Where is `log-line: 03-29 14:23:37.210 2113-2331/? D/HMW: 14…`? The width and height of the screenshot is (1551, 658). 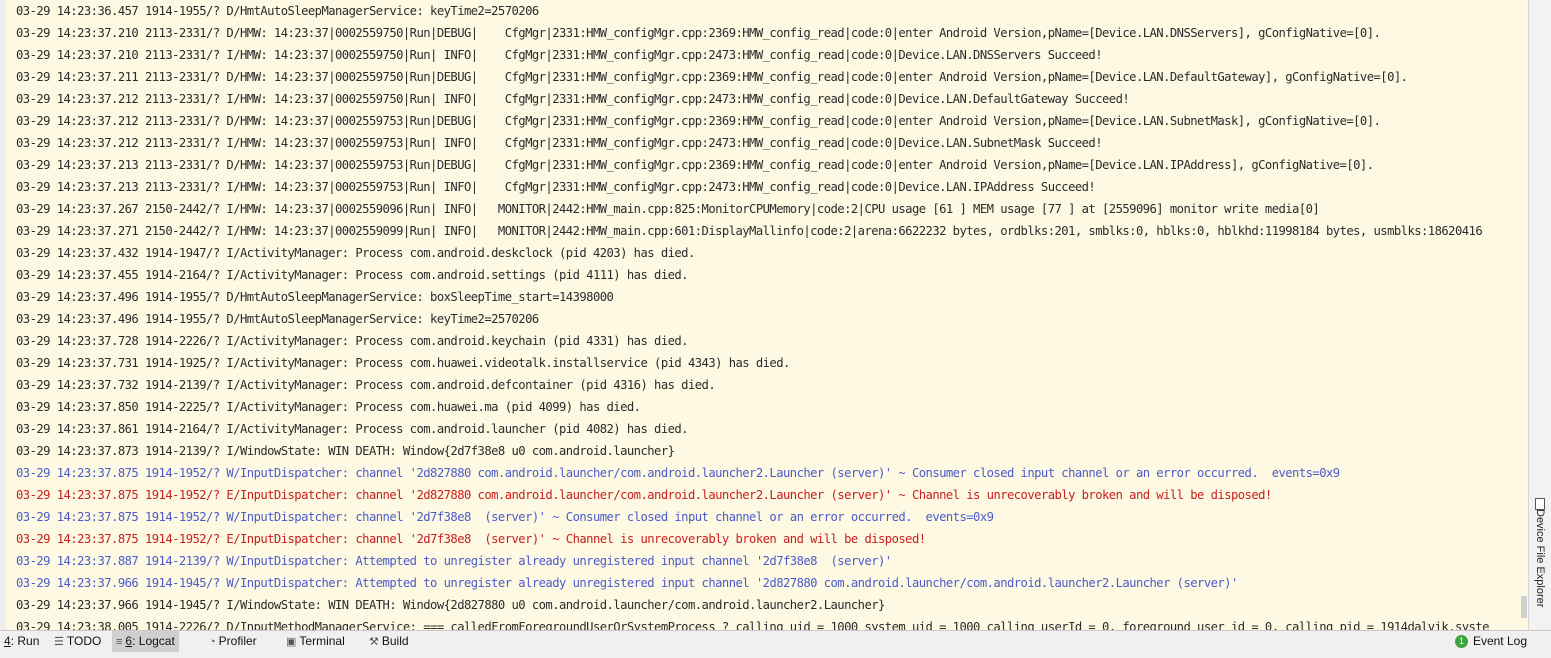 log-line: 03-29 14:23:37.210 2113-2331/? D/HMW: 14… is located at coordinates (698, 33).